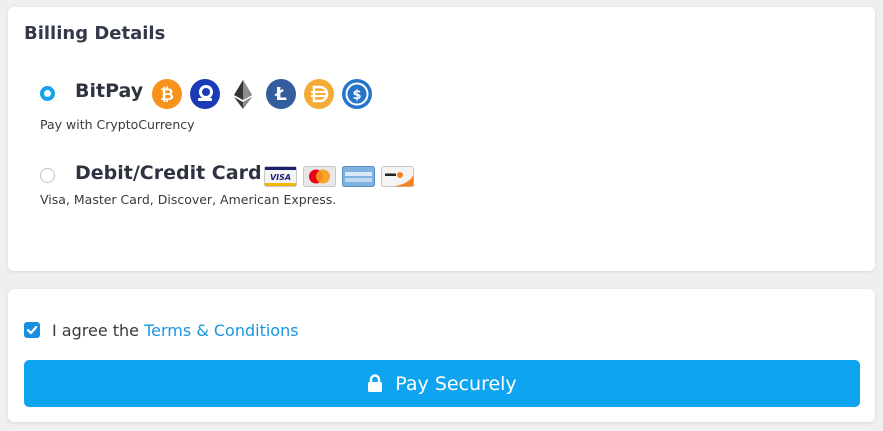 The height and width of the screenshot is (431, 883). Describe the element at coordinates (168, 173) in the screenshot. I see `card-label: Debit/Credit Card` at that location.